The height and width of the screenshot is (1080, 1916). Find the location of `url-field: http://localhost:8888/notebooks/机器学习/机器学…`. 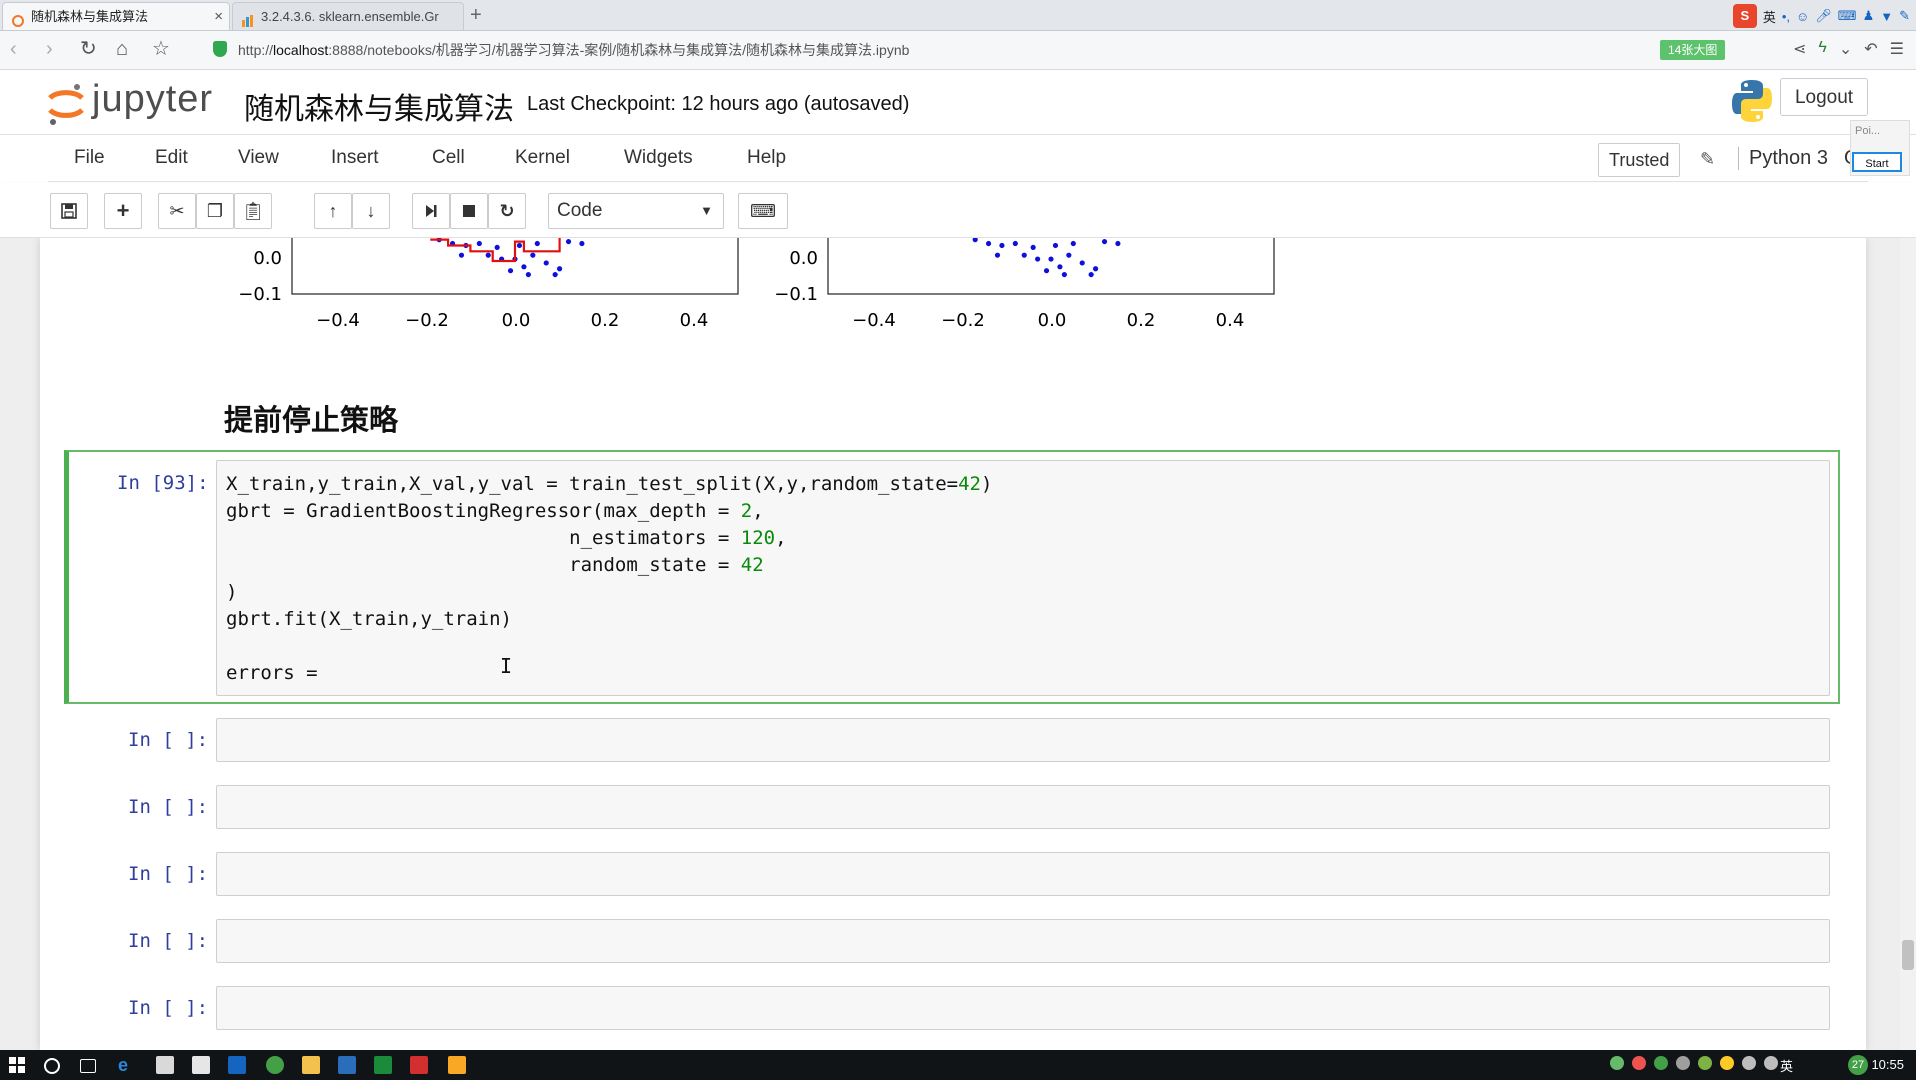

url-field: http://localhost:8888/notebooks/机器学习/机器学… is located at coordinates (573, 50).